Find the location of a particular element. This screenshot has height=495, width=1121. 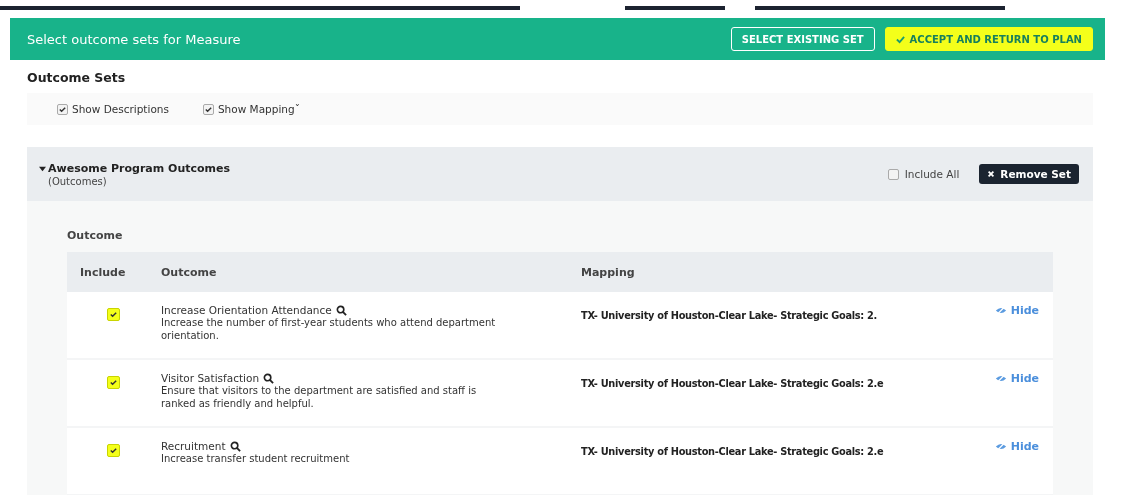

select-set-button: SELECT EXISTING SET is located at coordinates (802, 39).